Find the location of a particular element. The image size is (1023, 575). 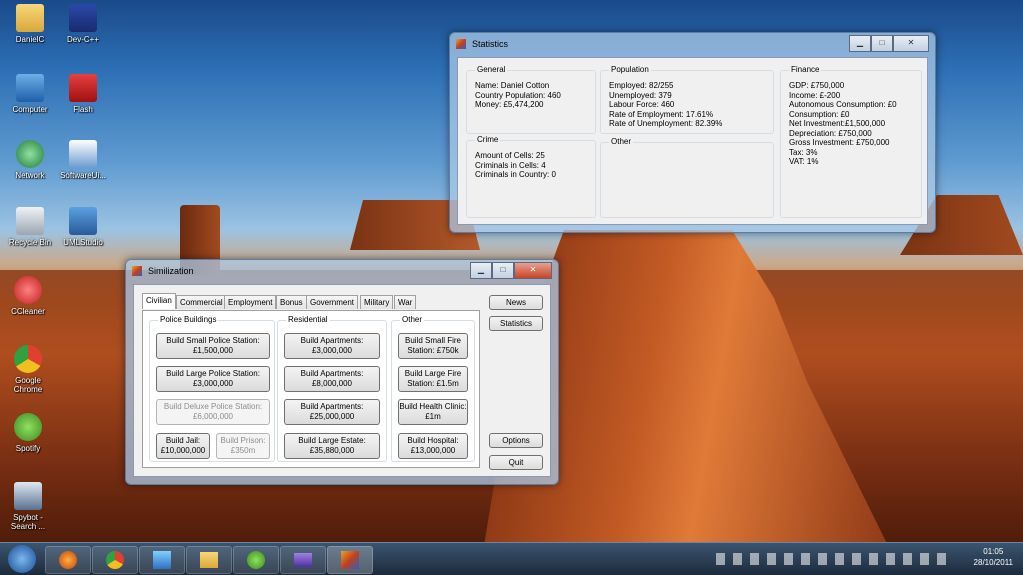

build-large-estate-button: Build Large Estate: £35,880,000 is located at coordinates (332, 446).